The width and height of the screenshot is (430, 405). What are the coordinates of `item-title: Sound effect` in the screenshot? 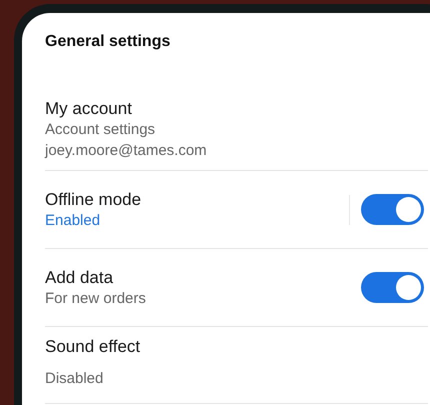 It's located at (236, 346).